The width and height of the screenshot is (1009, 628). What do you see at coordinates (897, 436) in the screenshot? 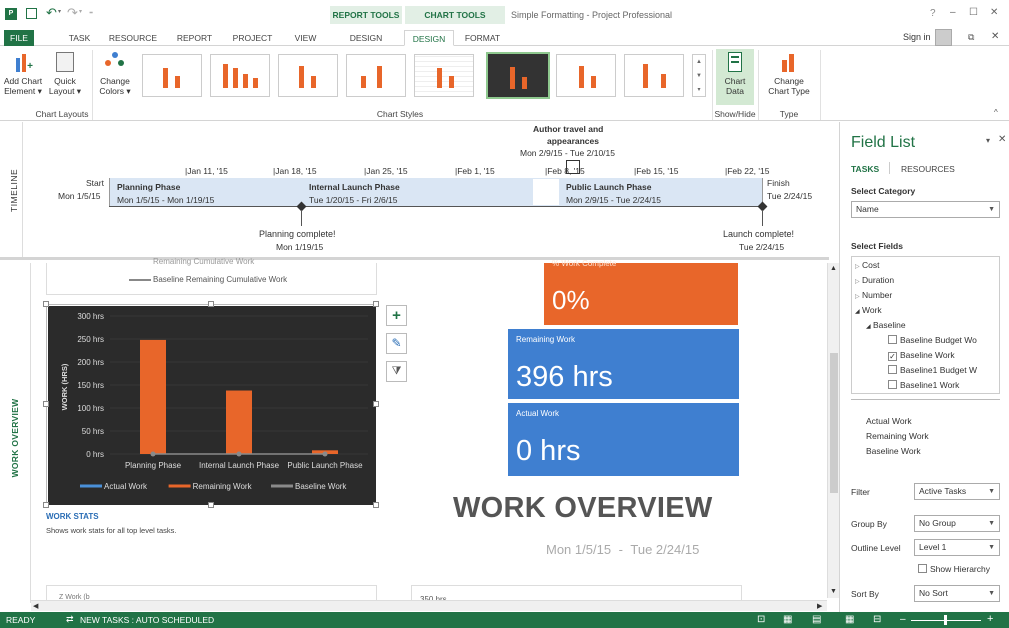
I see `selected-field: Remaining Work` at bounding box center [897, 436].